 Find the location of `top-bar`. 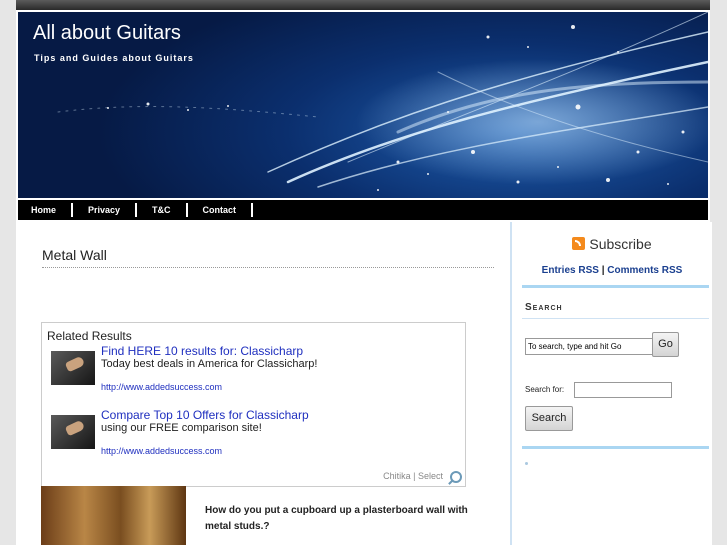

top-bar is located at coordinates (363, 5).